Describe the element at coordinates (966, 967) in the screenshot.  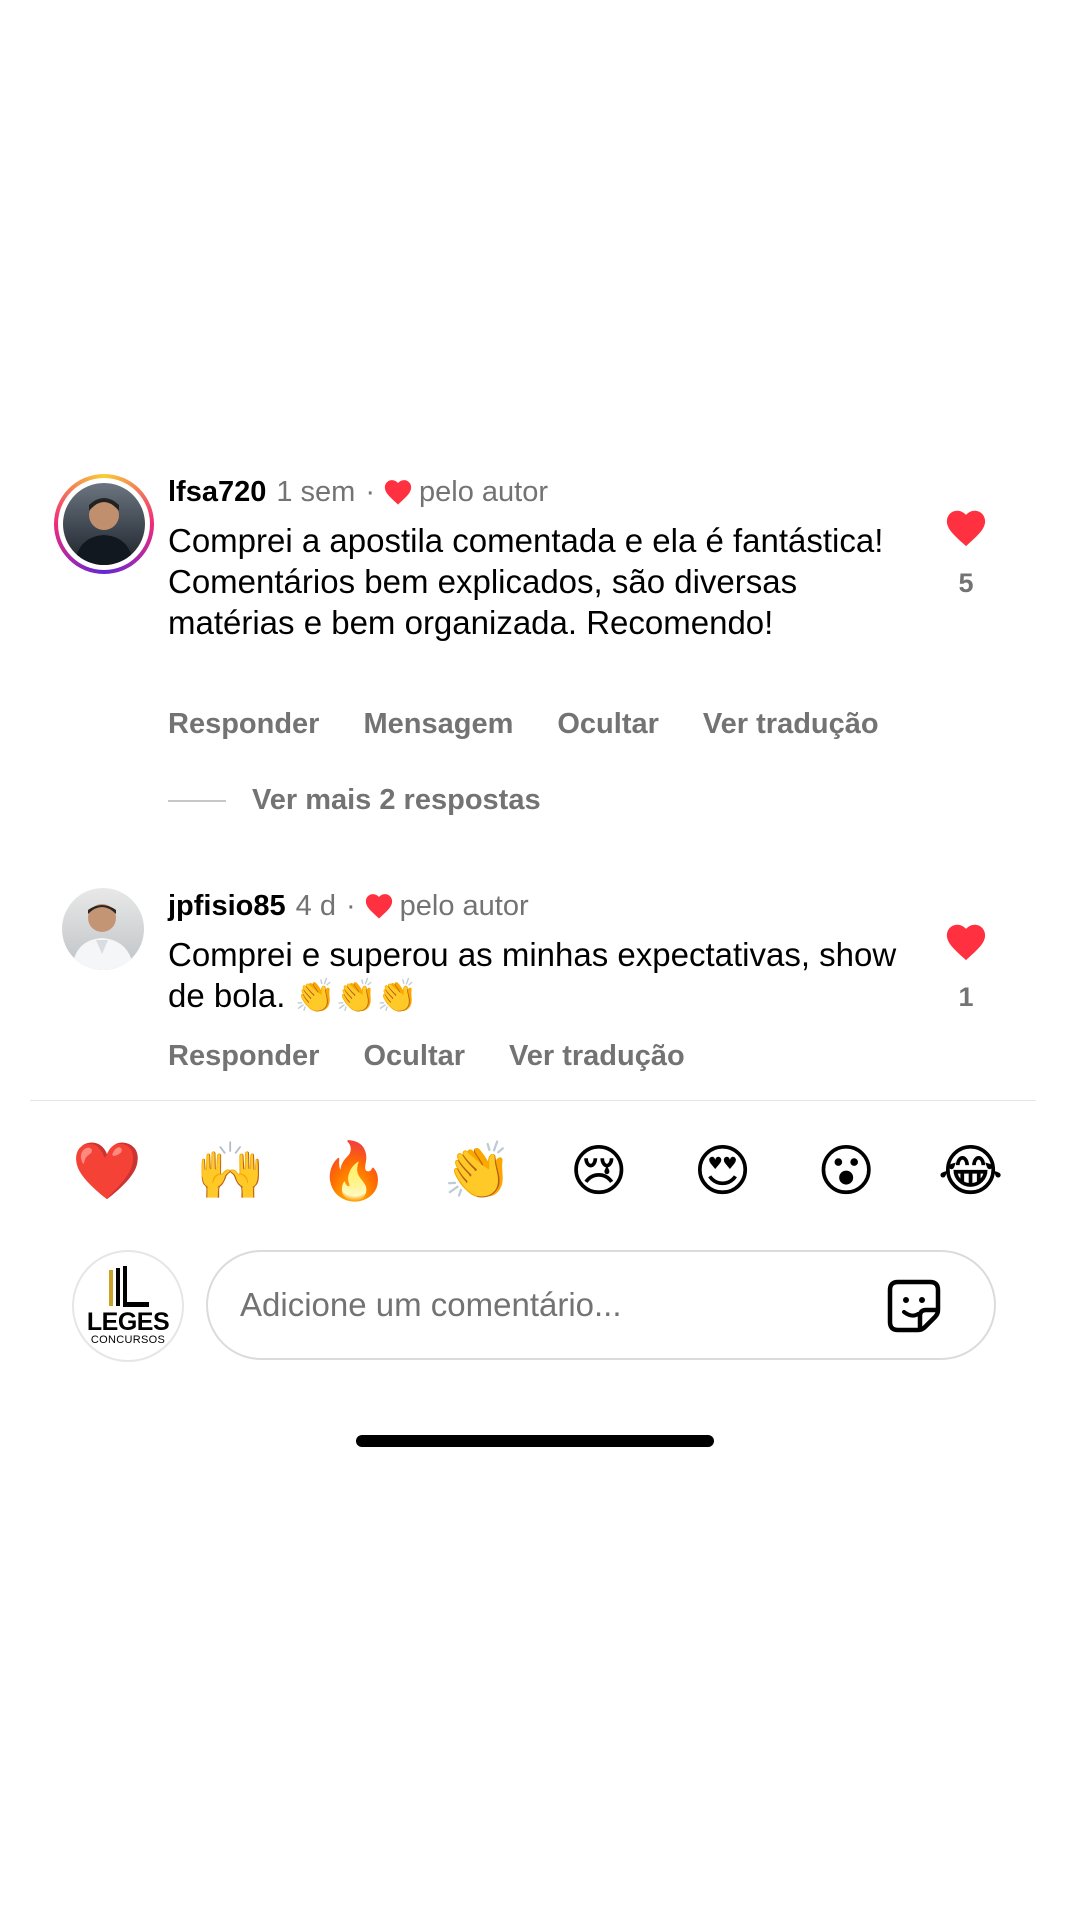
I see `like-column: 1` at that location.